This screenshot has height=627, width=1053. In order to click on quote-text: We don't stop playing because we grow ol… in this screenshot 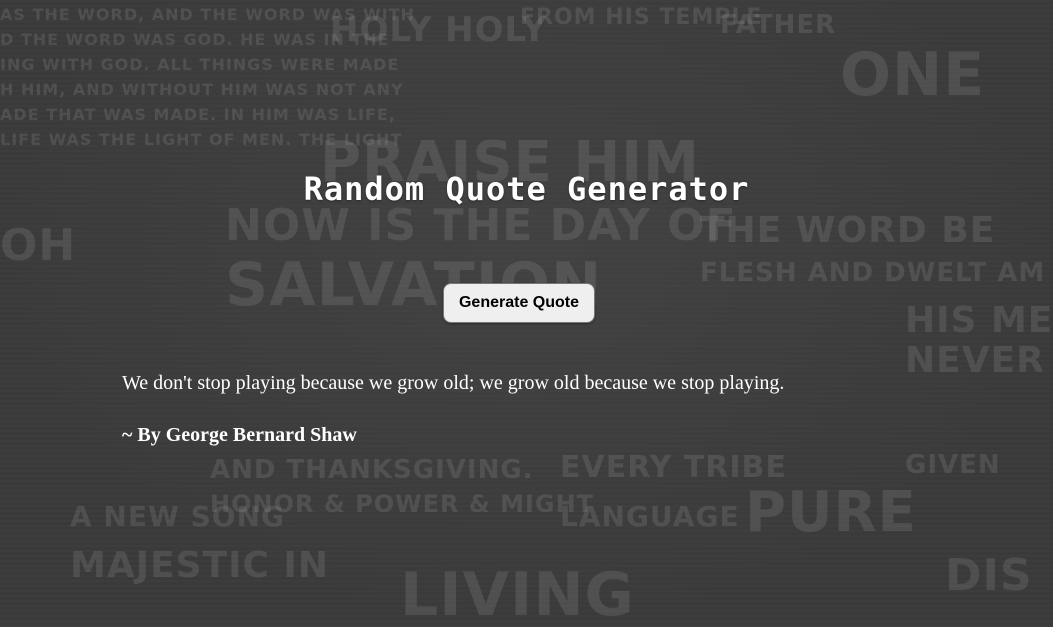, I will do `click(453, 383)`.